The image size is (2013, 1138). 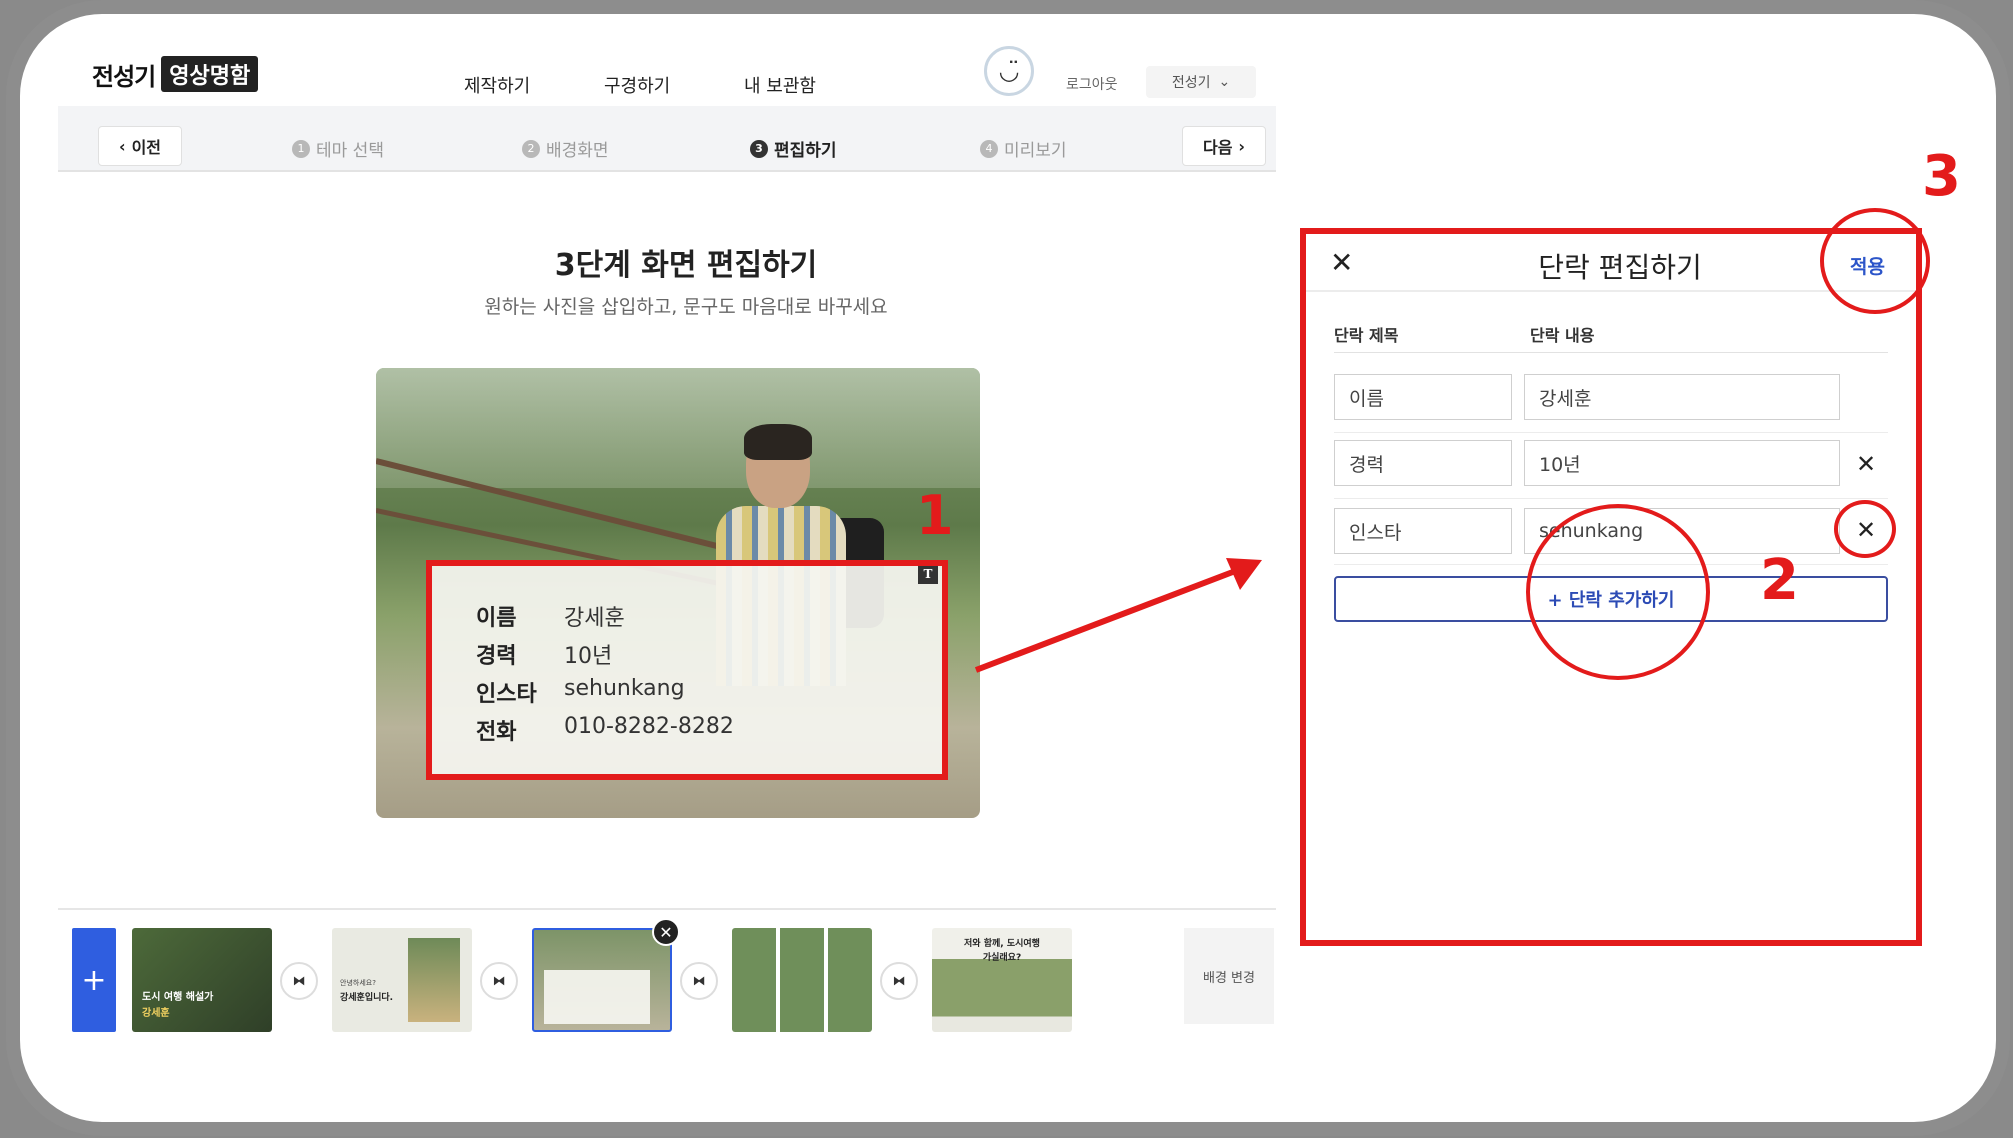 What do you see at coordinates (759, 148) in the screenshot?
I see `step-number: 3` at bounding box center [759, 148].